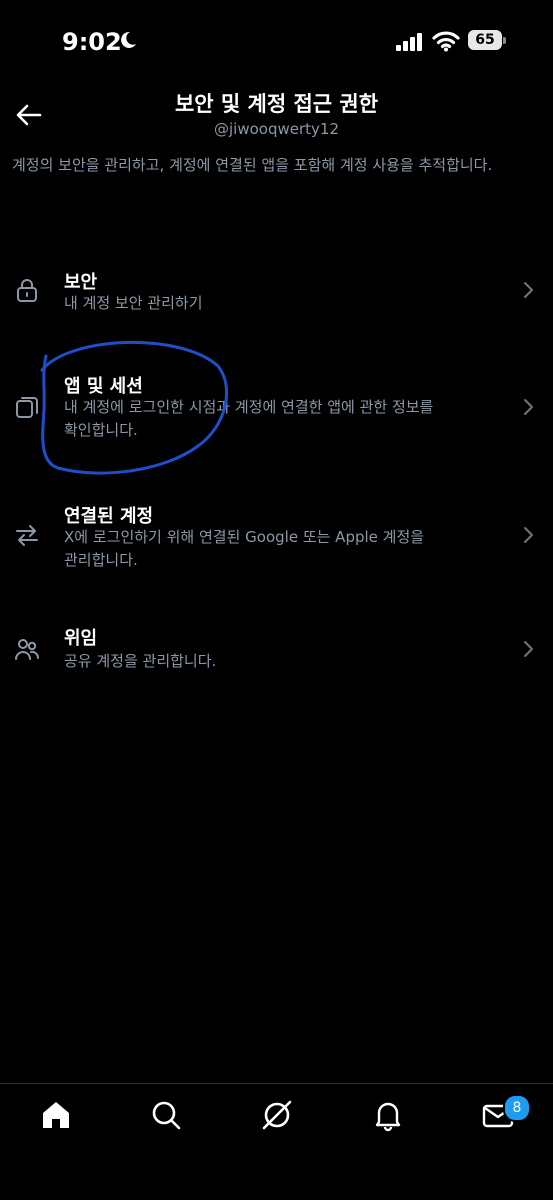 Image resolution: width=553 pixels, height=1200 pixels. Describe the element at coordinates (27, 535) in the screenshot. I see `arrows-swap-icon` at that location.